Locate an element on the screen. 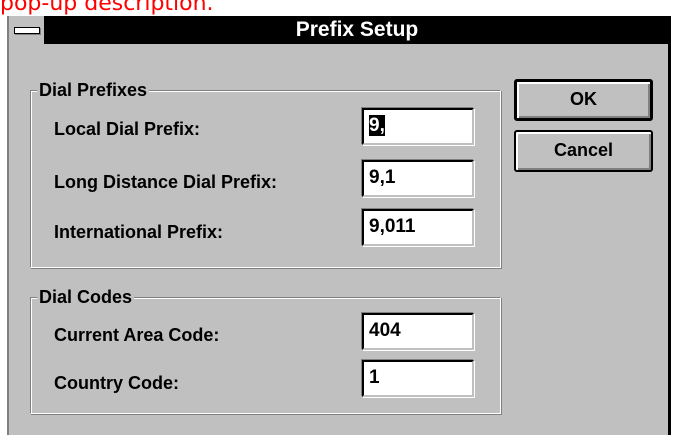  international-prefix-input: 9,011 is located at coordinates (418, 227).